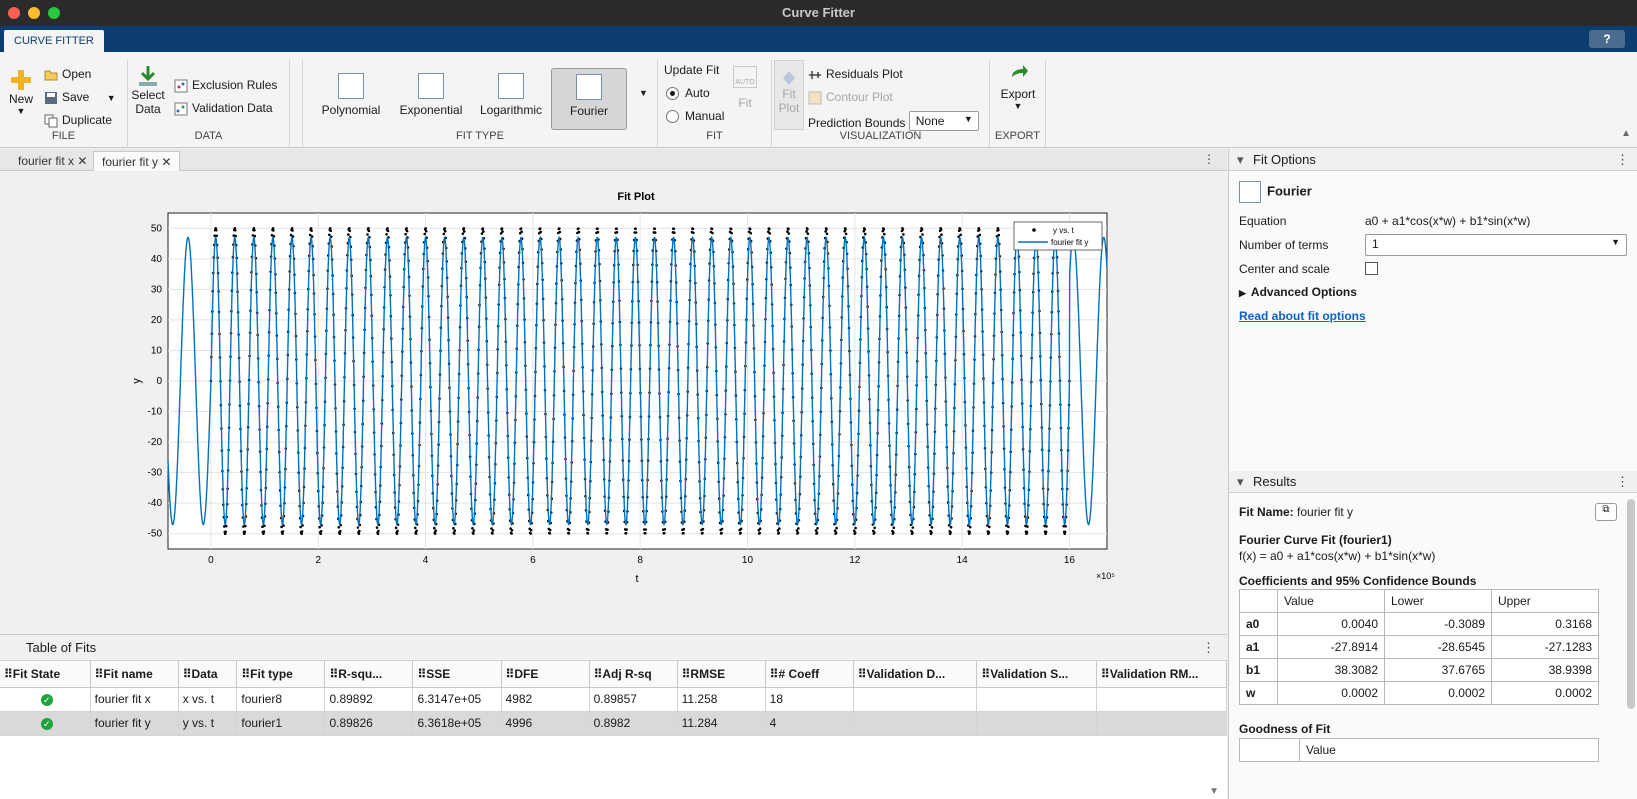 This screenshot has height=799, width=1637. I want to click on plot-legend: y vs. t fourier fit y, so click(1058, 236).